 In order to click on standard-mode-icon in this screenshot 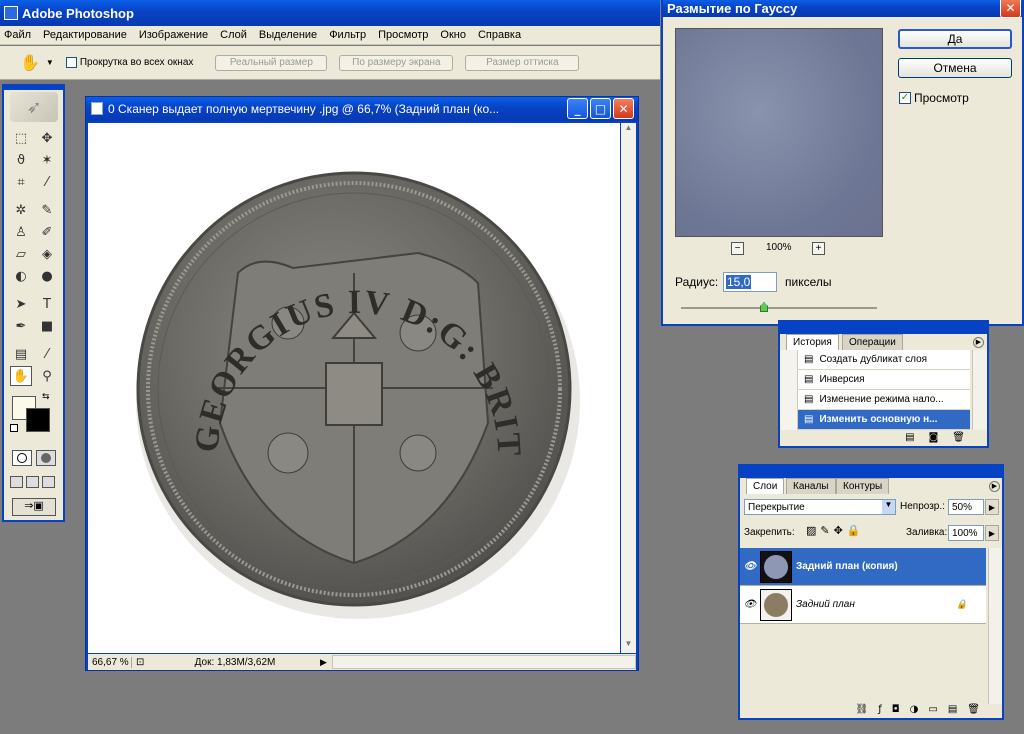, I will do `click(22, 458)`.